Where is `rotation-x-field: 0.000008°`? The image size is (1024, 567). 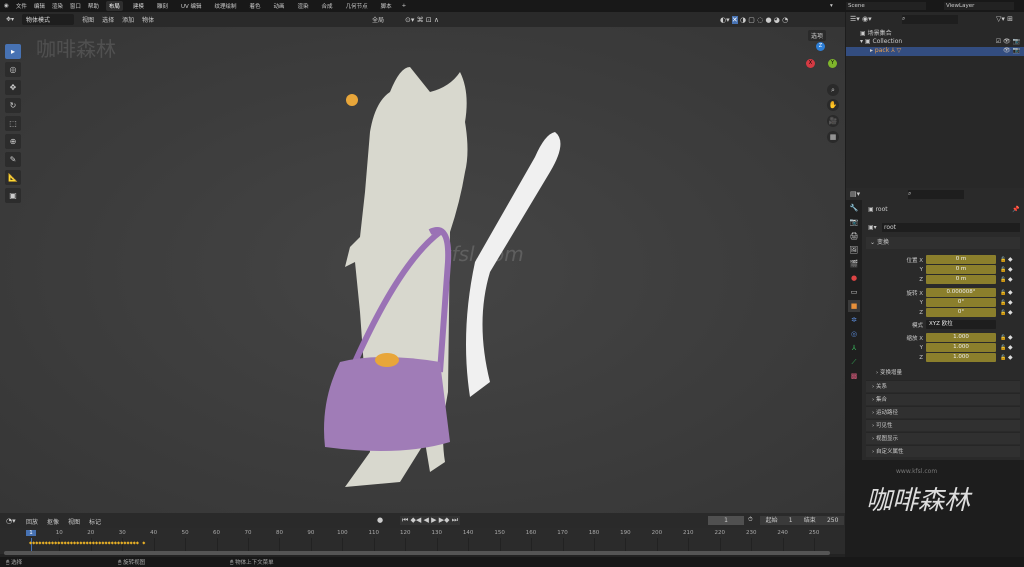
rotation-x-field: 0.000008° is located at coordinates (961, 292).